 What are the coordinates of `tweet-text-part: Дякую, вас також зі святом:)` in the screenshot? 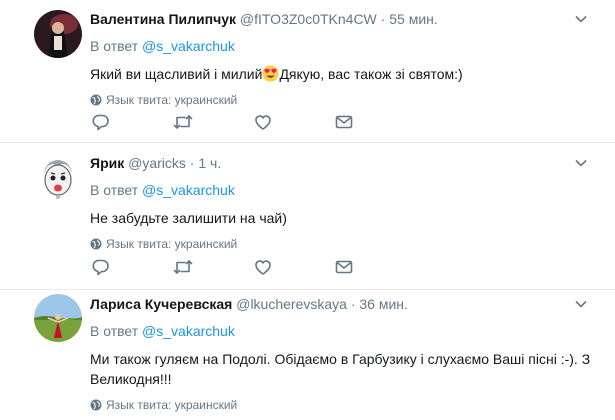 It's located at (371, 74).